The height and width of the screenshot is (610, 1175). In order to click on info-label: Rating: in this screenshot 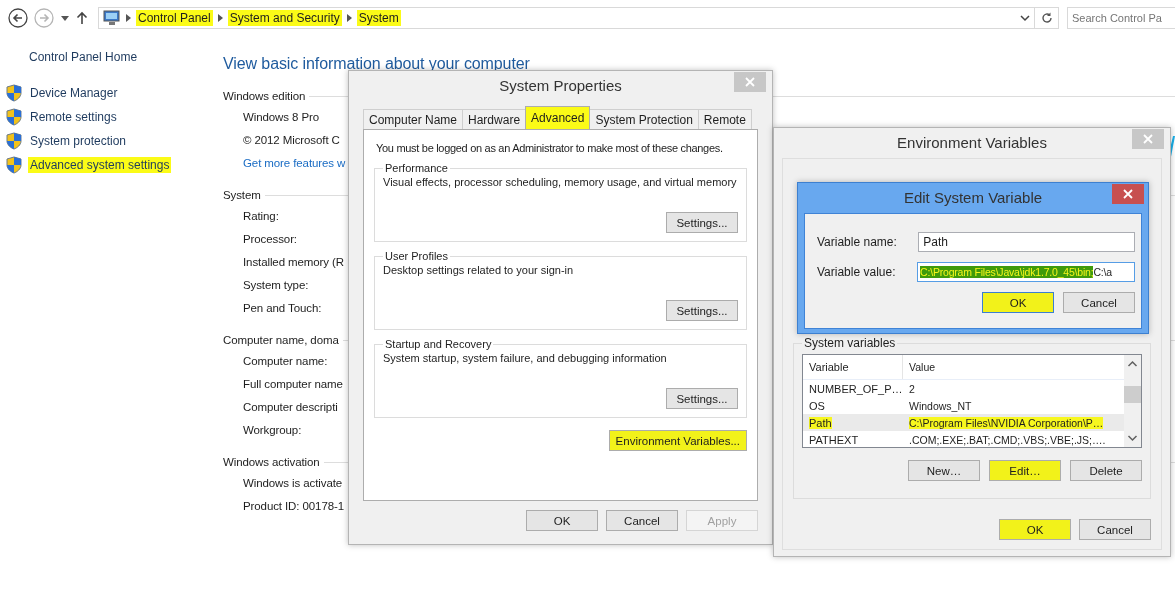, I will do `click(261, 215)`.